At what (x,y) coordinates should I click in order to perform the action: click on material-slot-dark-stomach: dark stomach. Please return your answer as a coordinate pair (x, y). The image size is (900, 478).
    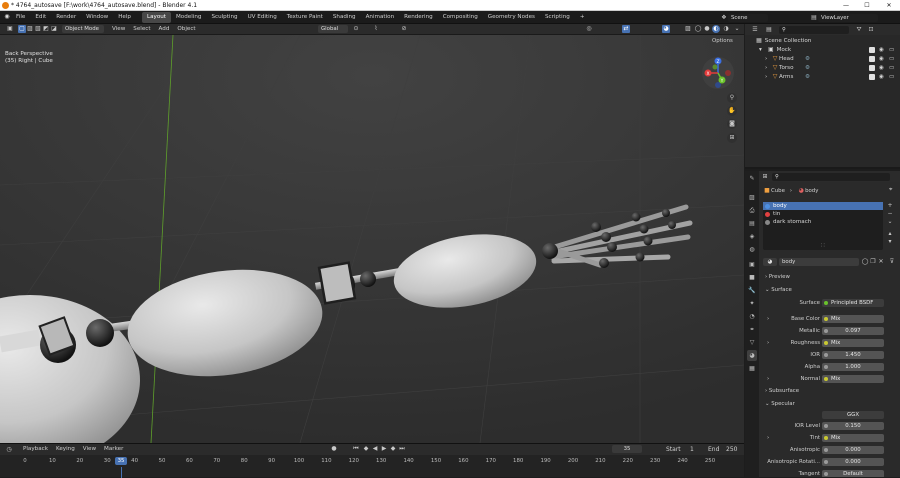
    Looking at the image, I should click on (823, 222).